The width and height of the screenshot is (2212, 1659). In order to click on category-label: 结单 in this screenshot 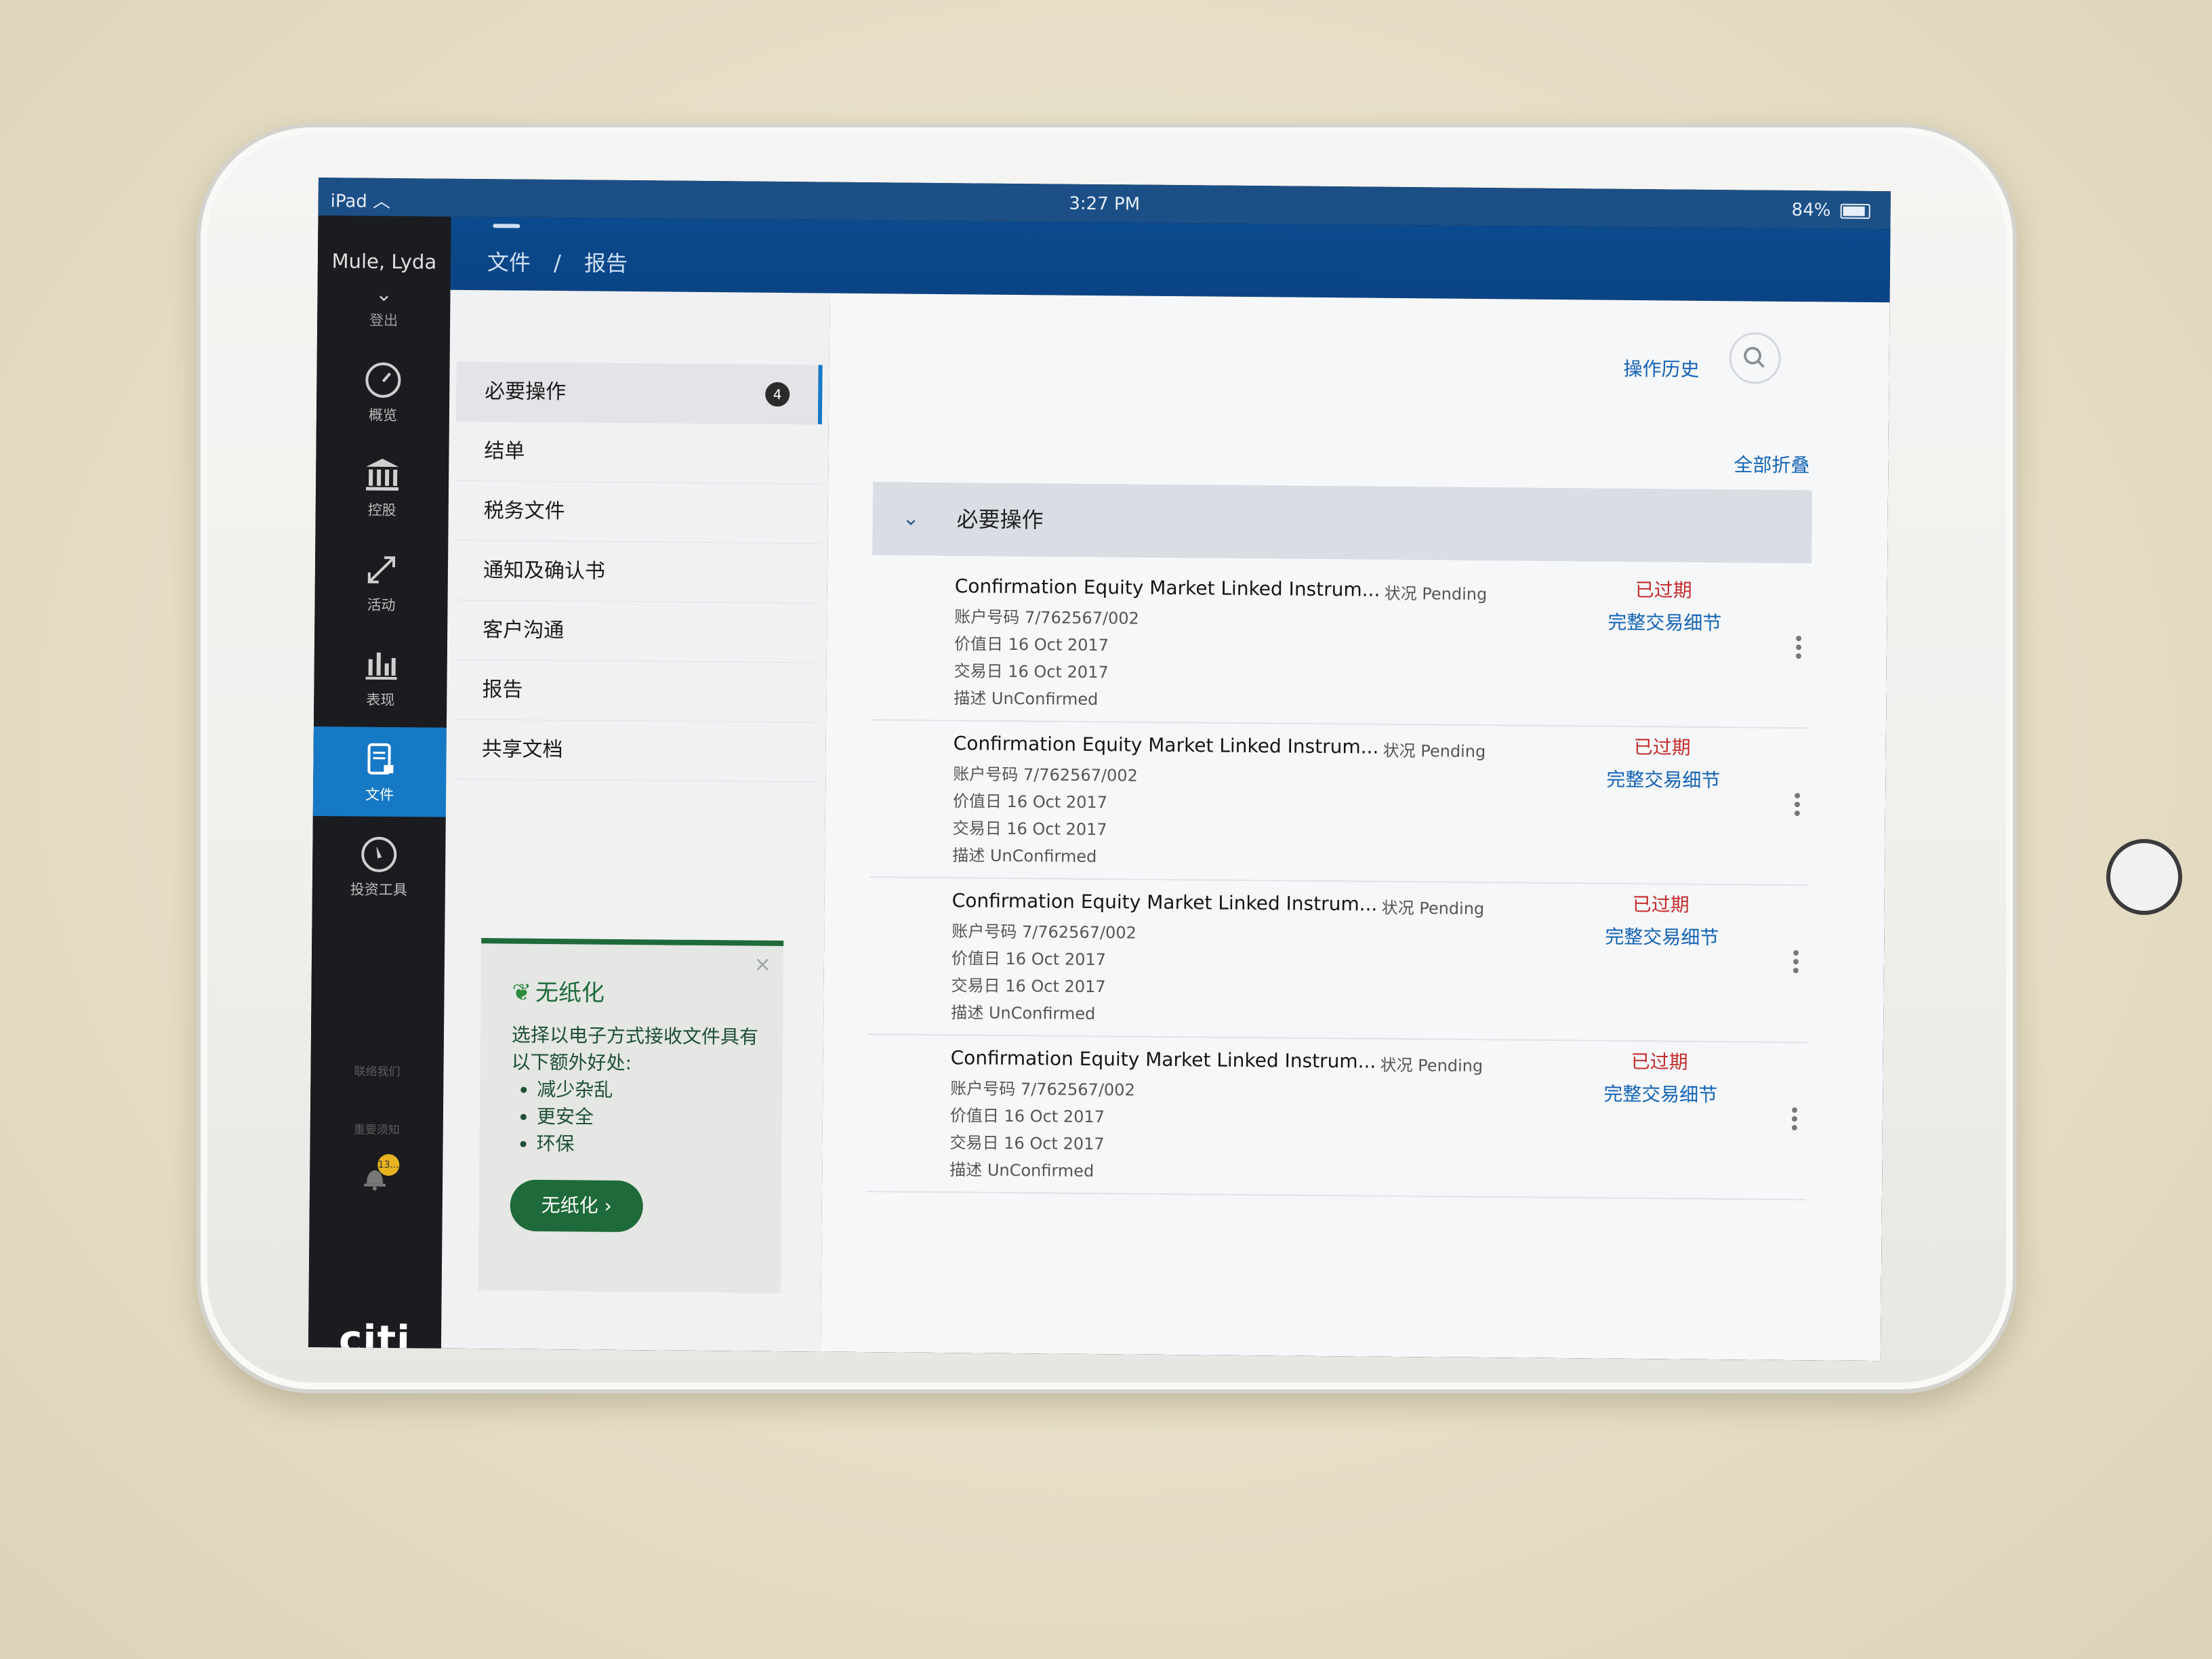, I will do `click(505, 452)`.